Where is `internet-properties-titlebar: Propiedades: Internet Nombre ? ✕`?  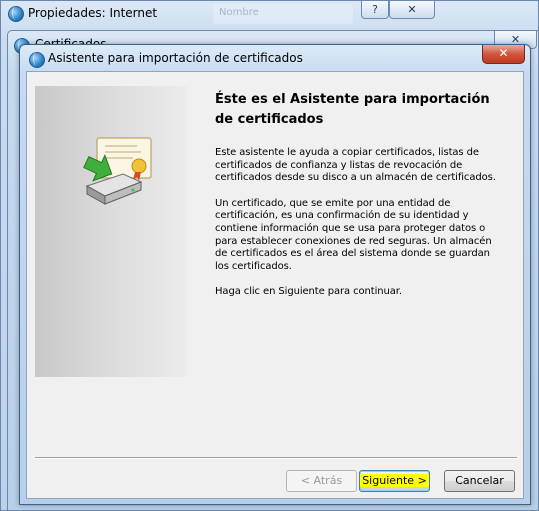 internet-properties-titlebar: Propiedades: Internet Nombre ? ✕ is located at coordinates (269, 14).